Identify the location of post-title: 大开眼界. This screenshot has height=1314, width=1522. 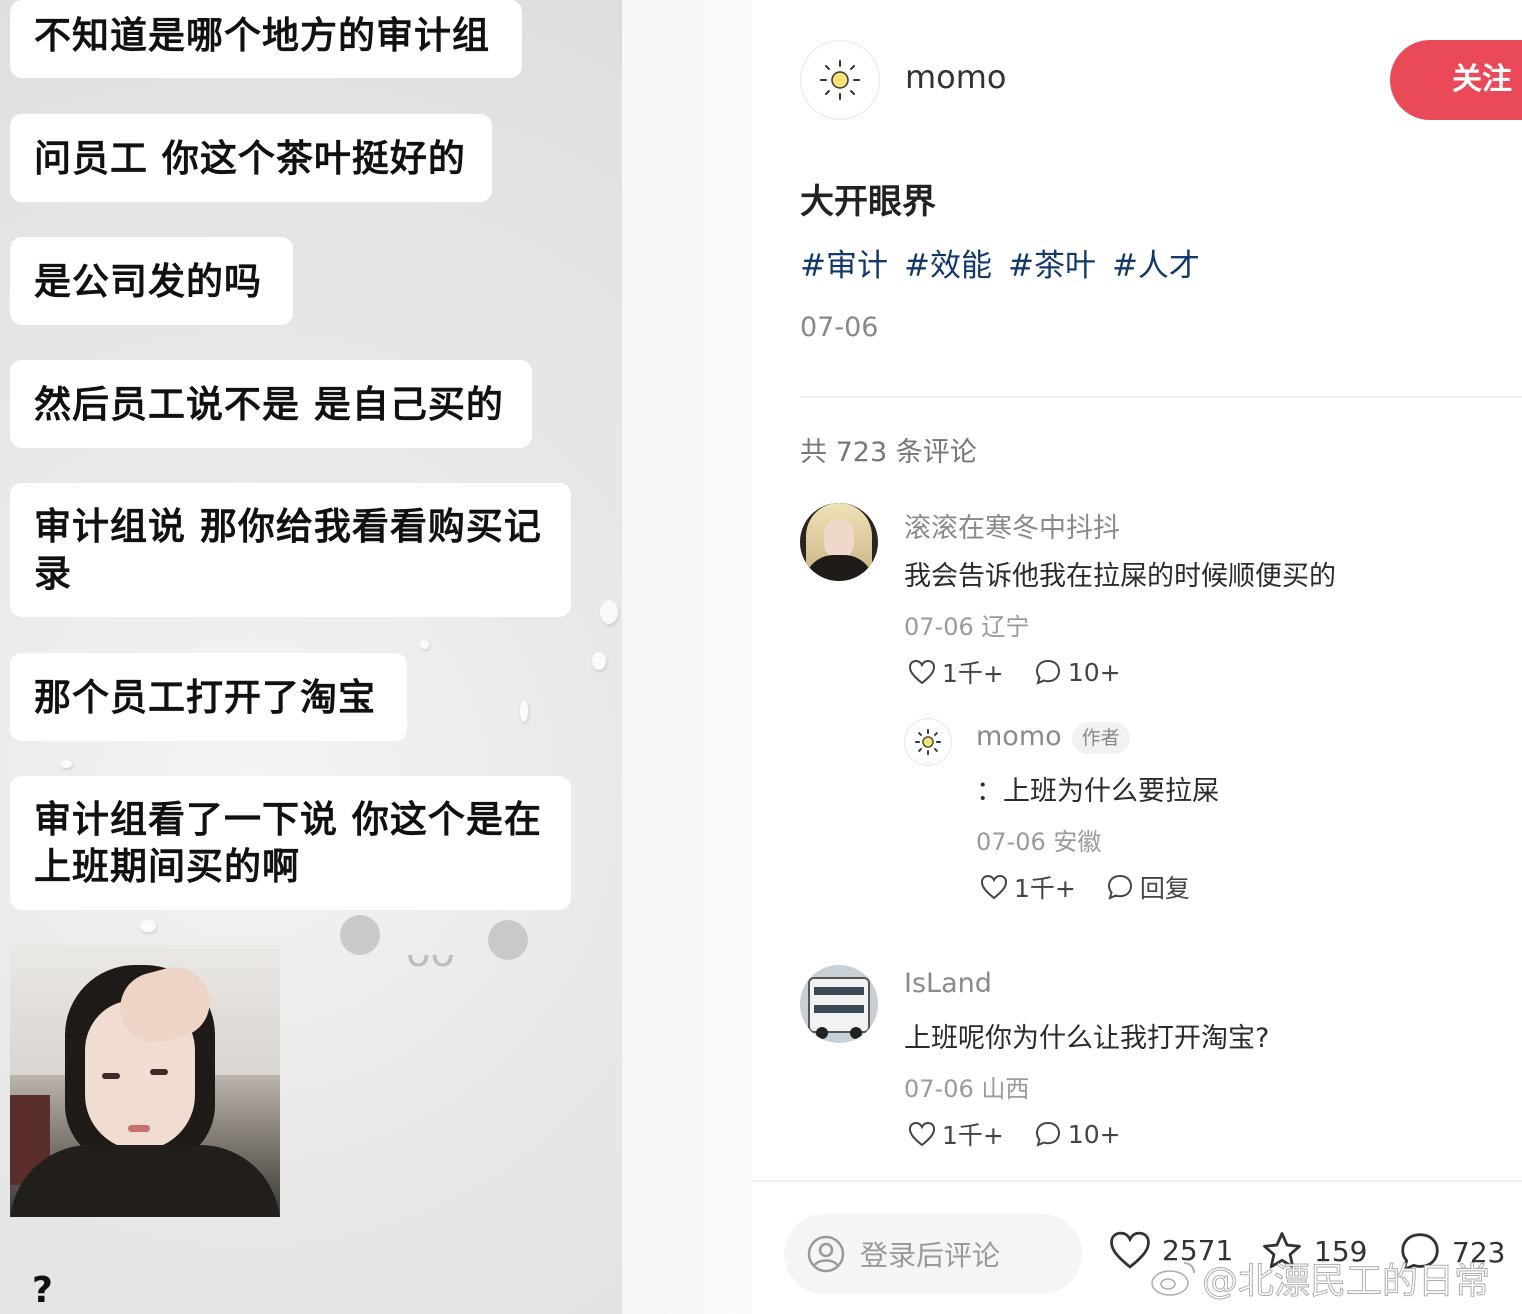
(868, 202).